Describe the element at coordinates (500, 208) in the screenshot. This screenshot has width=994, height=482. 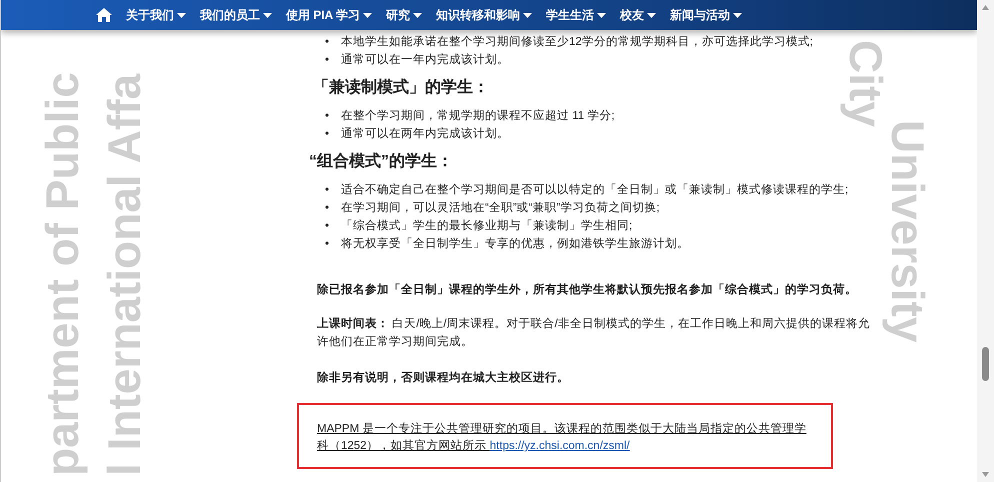
I see `list-item: 在学习期间，可以灵活地在“全职”或“兼职”学习负荷之间切换;` at that location.